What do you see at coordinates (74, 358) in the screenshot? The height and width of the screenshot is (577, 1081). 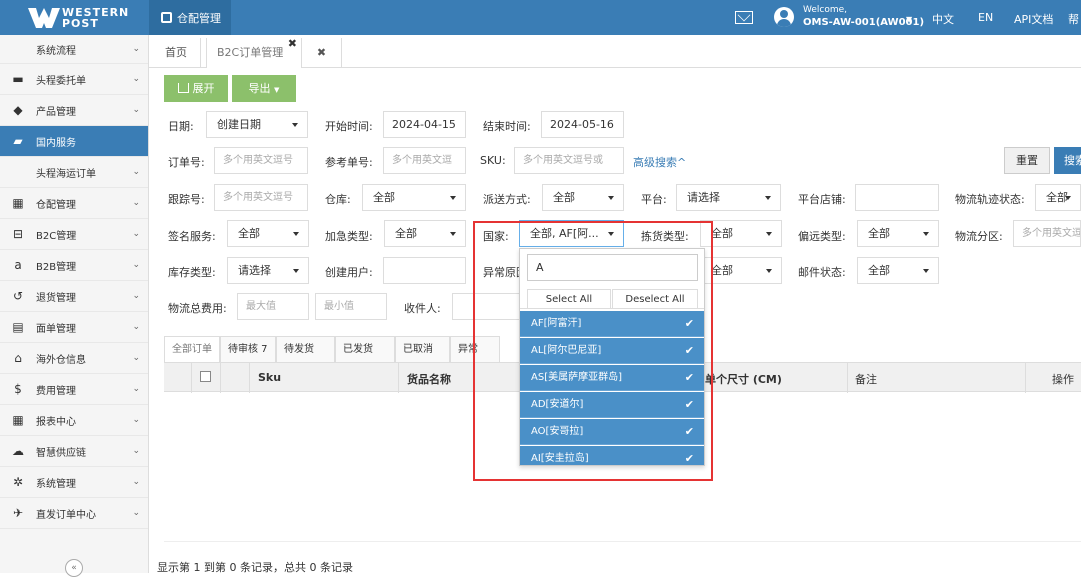 I see `sidebar-item: ⌂ 海外仓信息 ⌄` at bounding box center [74, 358].